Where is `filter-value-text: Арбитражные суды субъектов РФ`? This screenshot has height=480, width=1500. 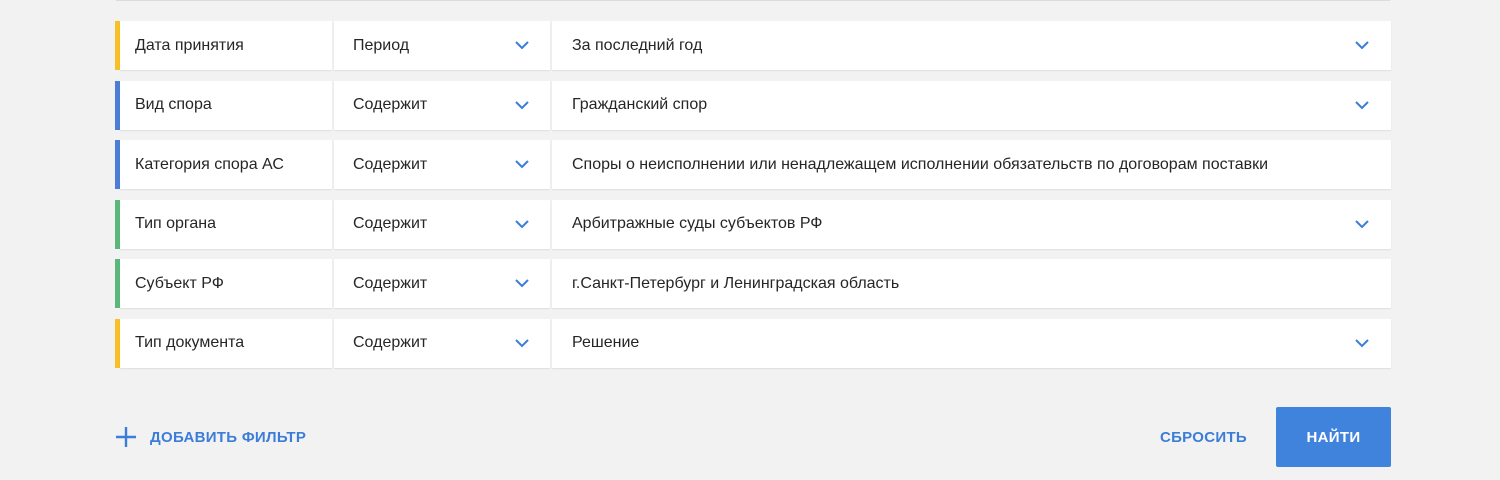
filter-value-text: Арбитражные суды субъектов РФ is located at coordinates (697, 223).